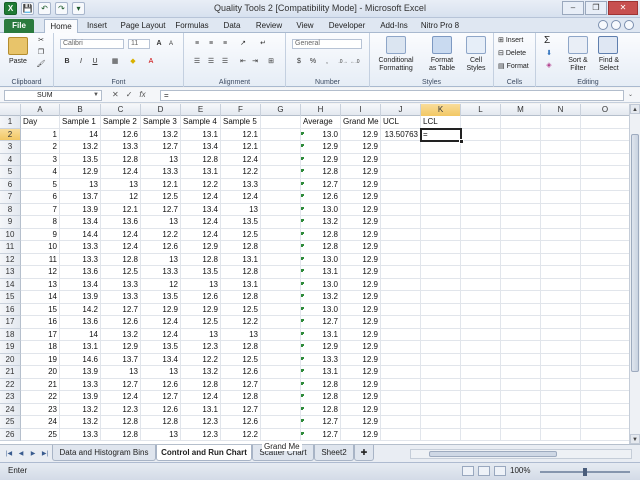 The image size is (640, 480). What do you see at coordinates (603, 25) in the screenshot?
I see `minimize-ribbon-icon` at bounding box center [603, 25].